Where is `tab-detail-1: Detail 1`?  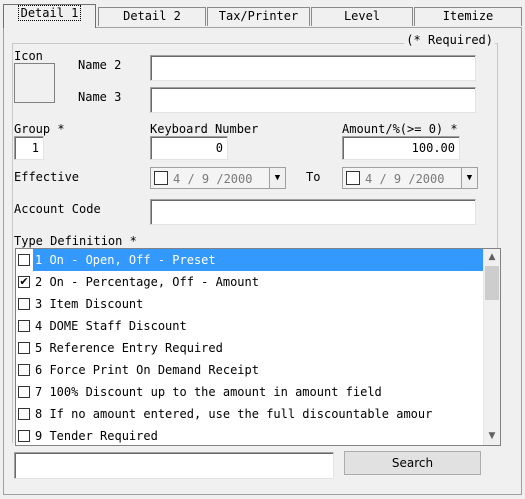 tab-detail-1: Detail 1 is located at coordinates (49, 16).